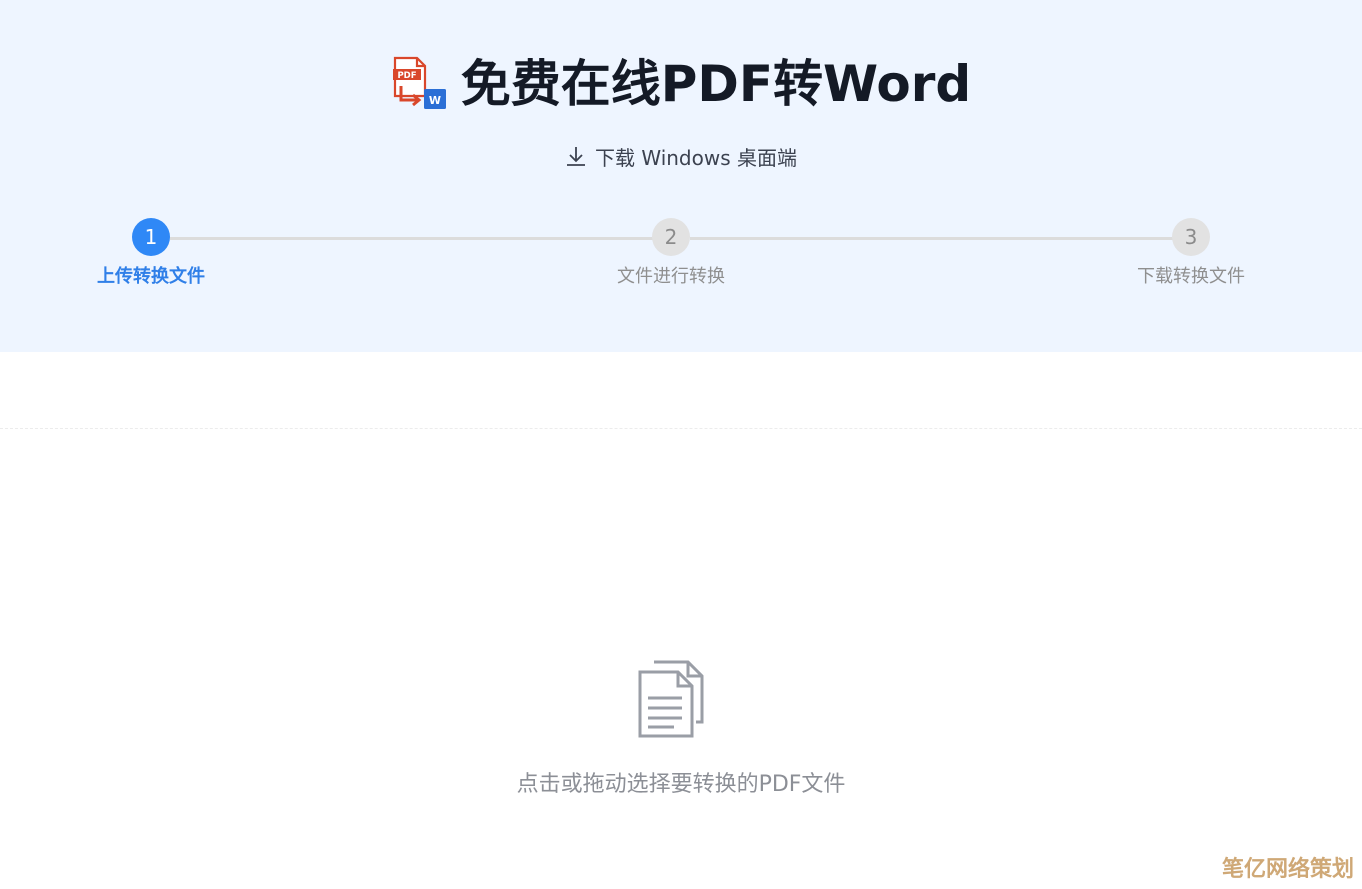 Image resolution: width=1362 pixels, height=889 pixels. What do you see at coordinates (435, 100) in the screenshot?
I see `logo-word-text: W` at bounding box center [435, 100].